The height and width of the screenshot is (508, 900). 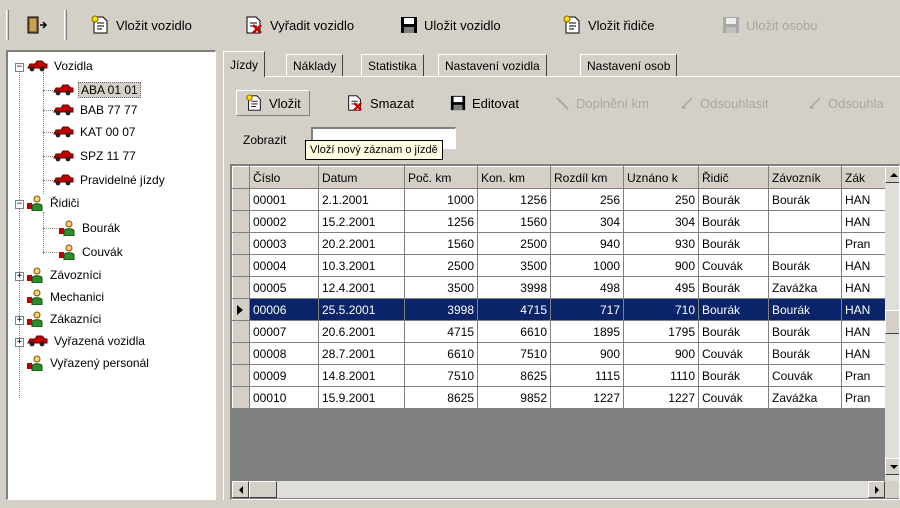 What do you see at coordinates (380, 103) in the screenshot?
I see `delete-record-button: Smazat` at bounding box center [380, 103].